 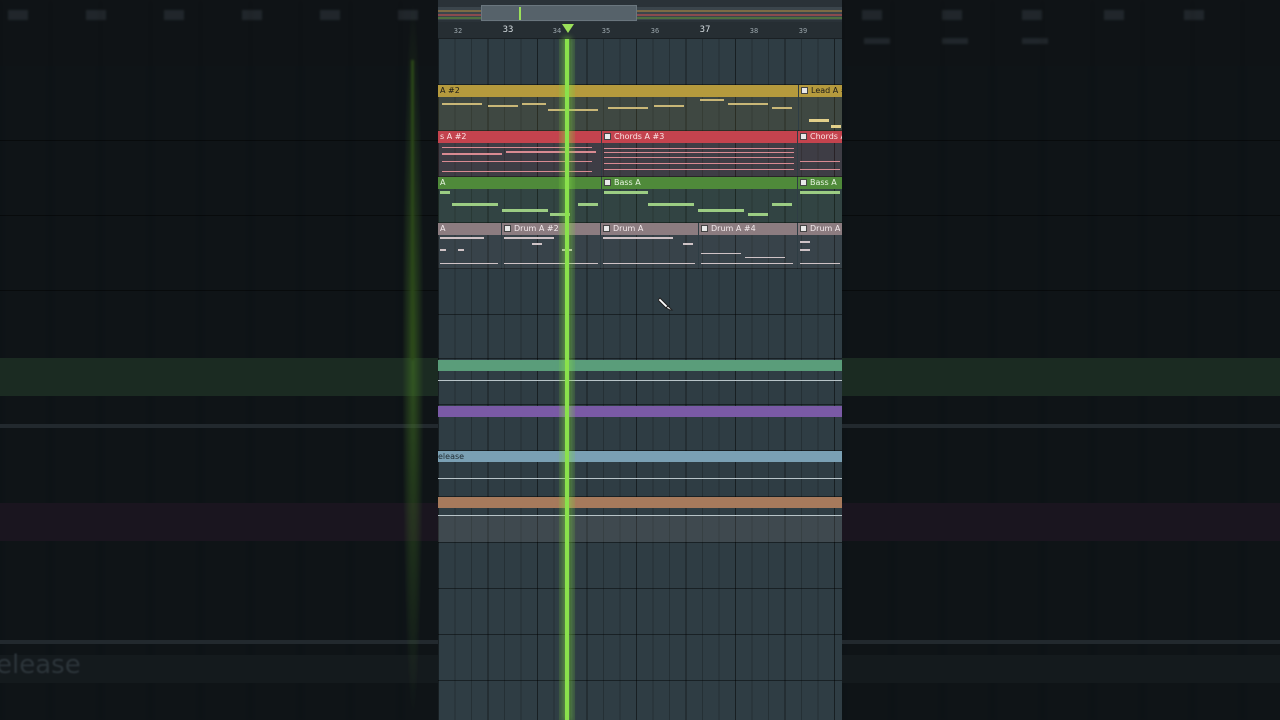 I want to click on timeline-ruler: 32 33 34 35 36 37 38 39, so click(x=640, y=30).